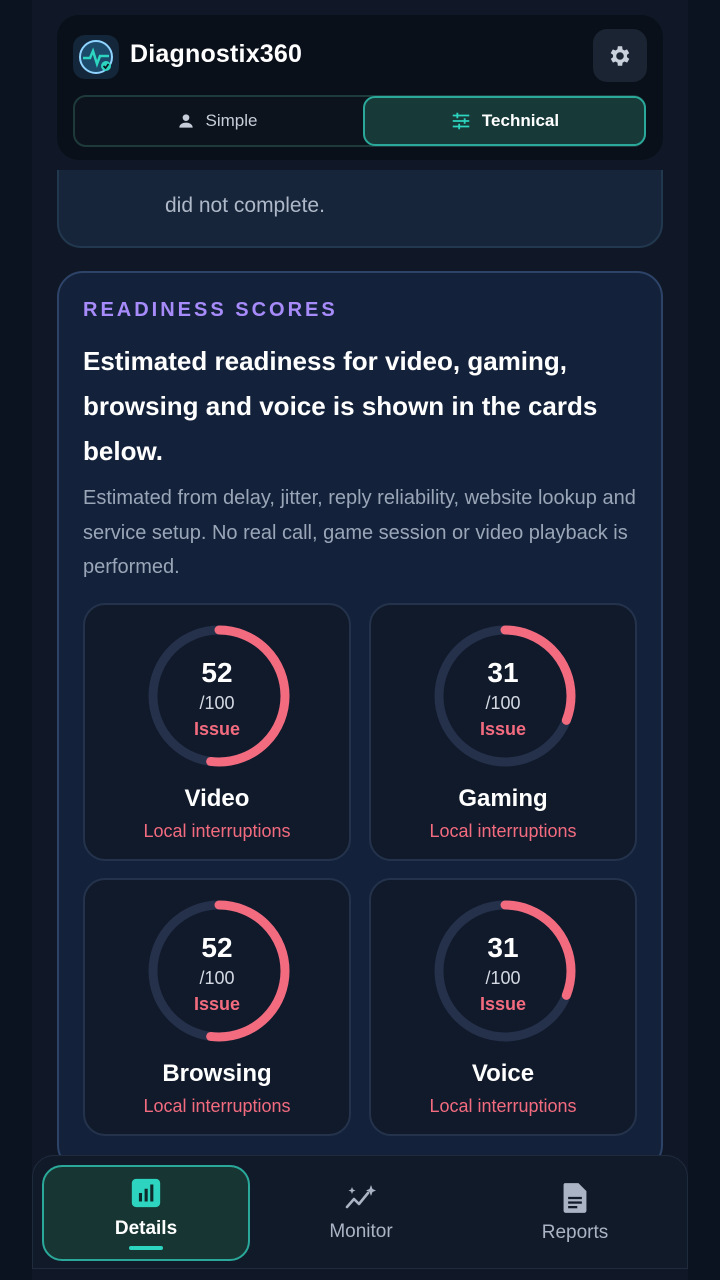 Image resolution: width=720 pixels, height=1280 pixels. Describe the element at coordinates (210, 310) in the screenshot. I see `section-eyebrow: READINESS SCORES` at that location.